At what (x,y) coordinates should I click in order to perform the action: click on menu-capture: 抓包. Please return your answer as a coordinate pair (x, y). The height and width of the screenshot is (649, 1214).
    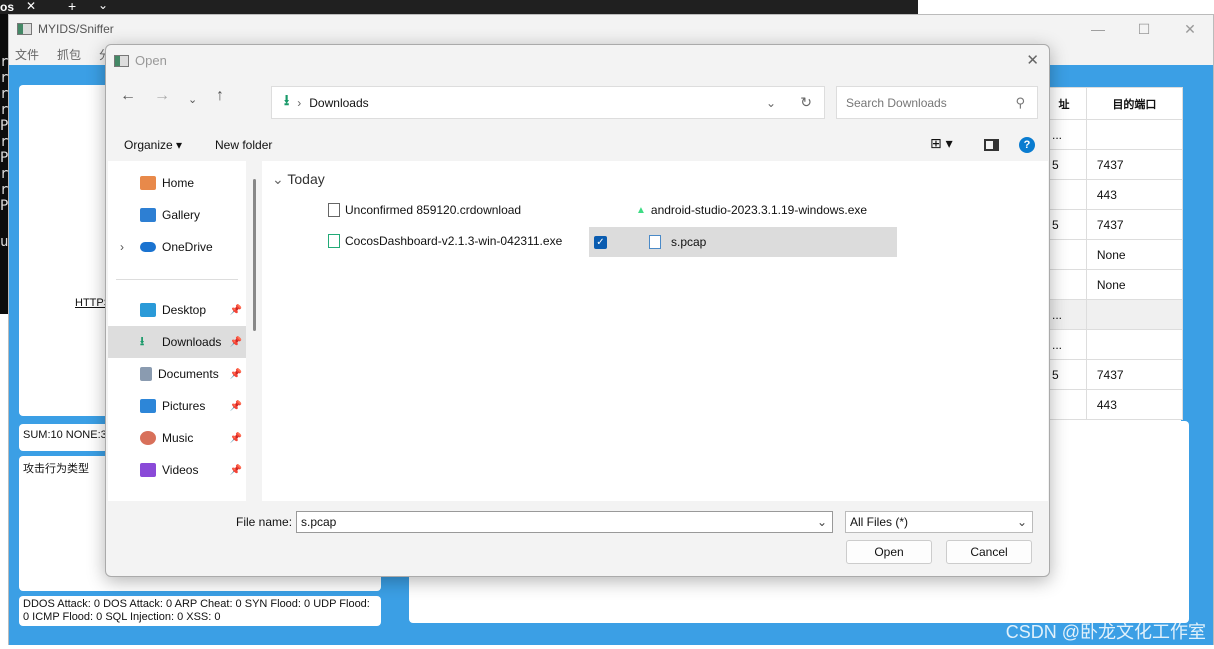
    Looking at the image, I should click on (69, 54).